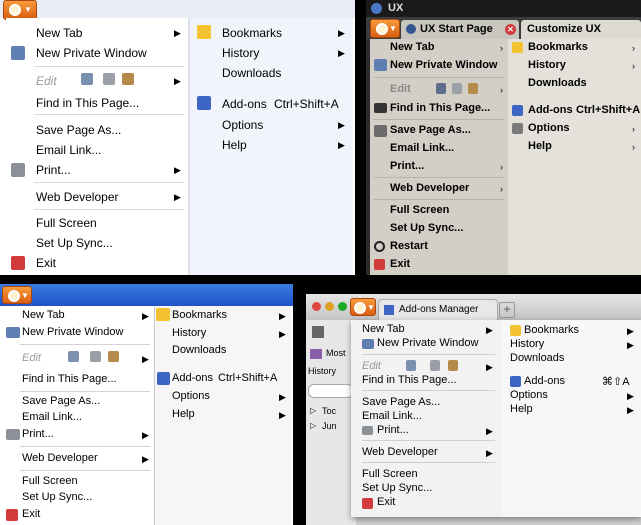  What do you see at coordinates (507, 310) in the screenshot?
I see `new-tab-plus-icon: +` at bounding box center [507, 310].